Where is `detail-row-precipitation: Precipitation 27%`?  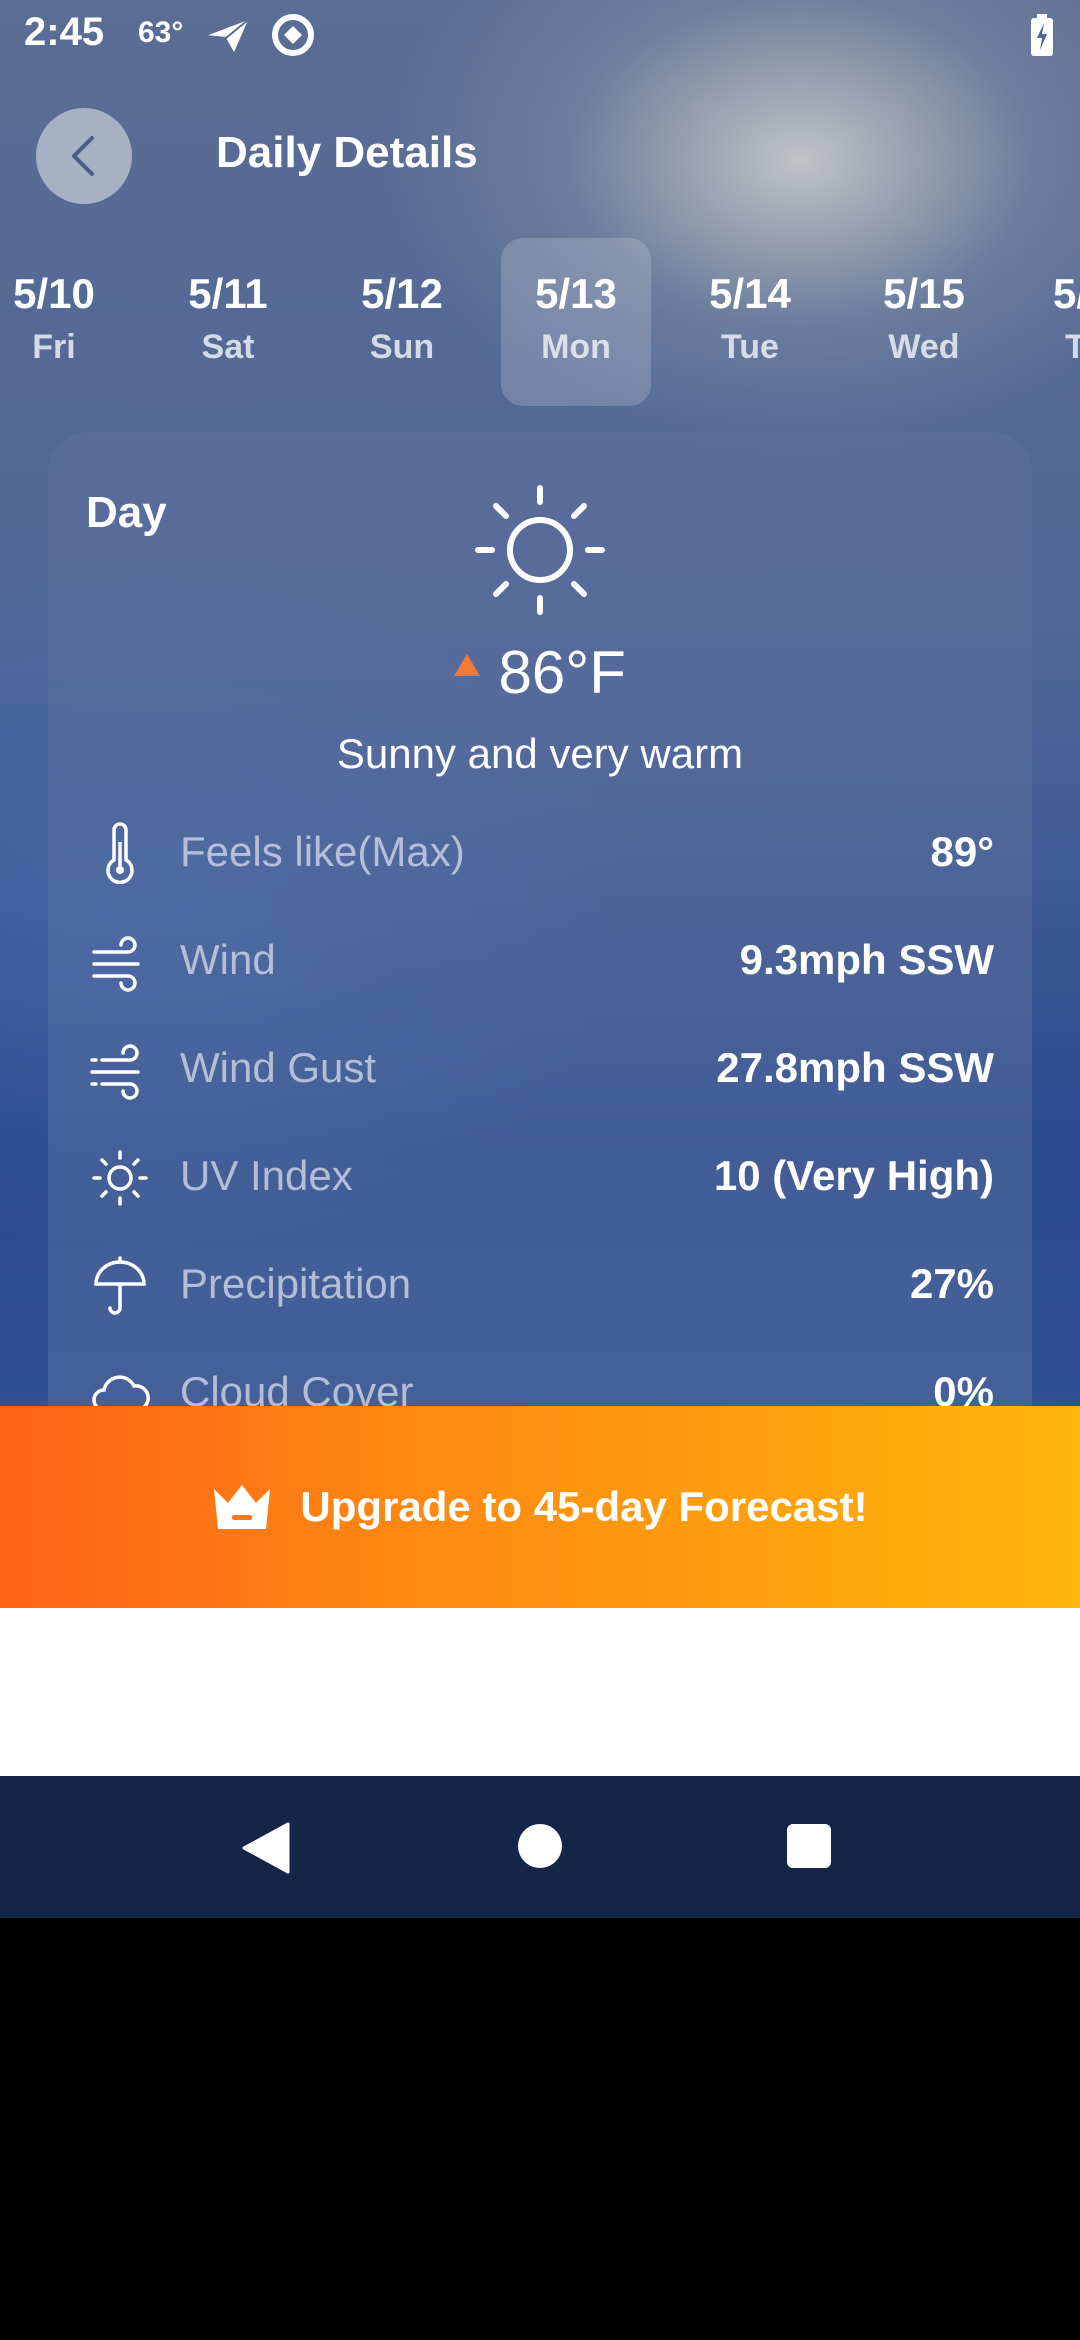 detail-row-precipitation: Precipitation 27% is located at coordinates (540, 1286).